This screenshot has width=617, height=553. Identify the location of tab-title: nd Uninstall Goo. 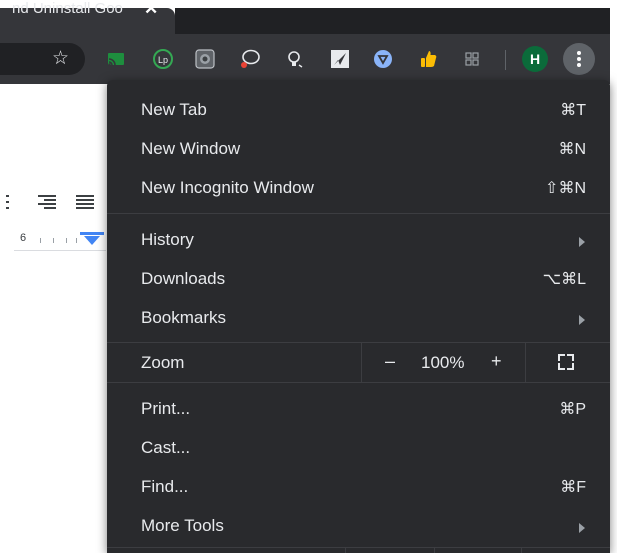
(67, 8).